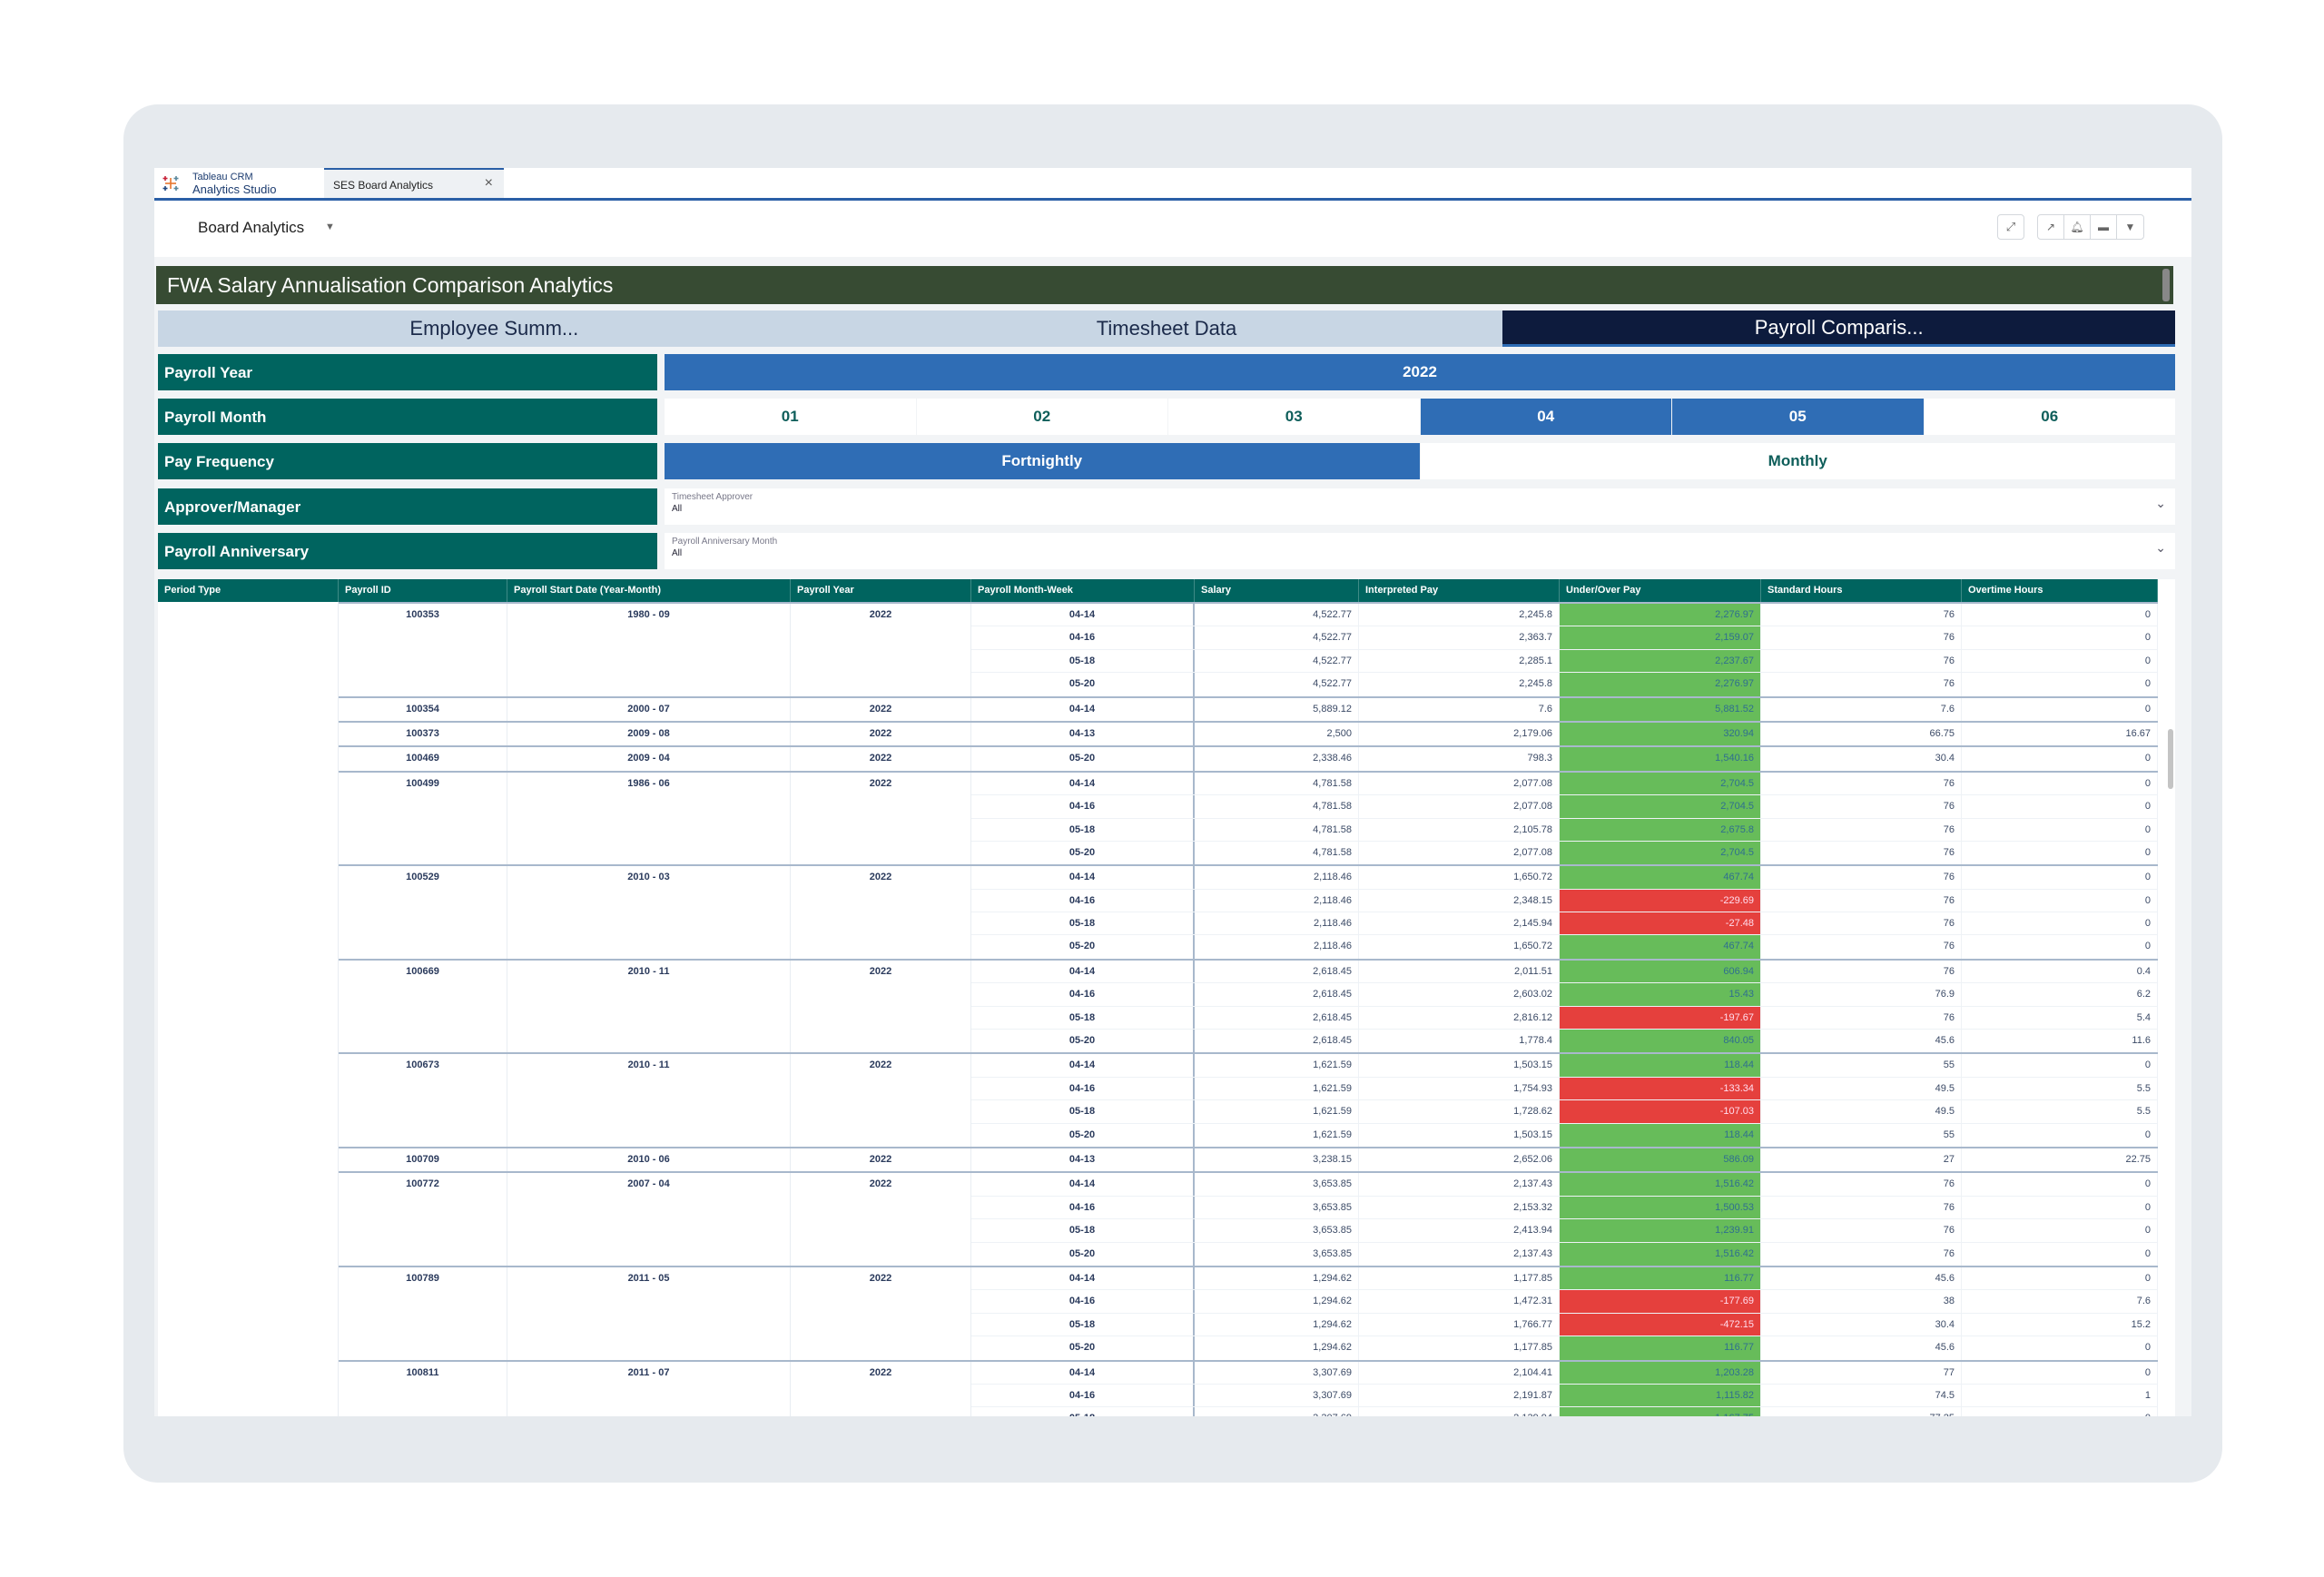 The height and width of the screenshot is (1577, 2324). What do you see at coordinates (1420, 507) in the screenshot?
I see `approver-select: Timesheet Approver All ⌄` at bounding box center [1420, 507].